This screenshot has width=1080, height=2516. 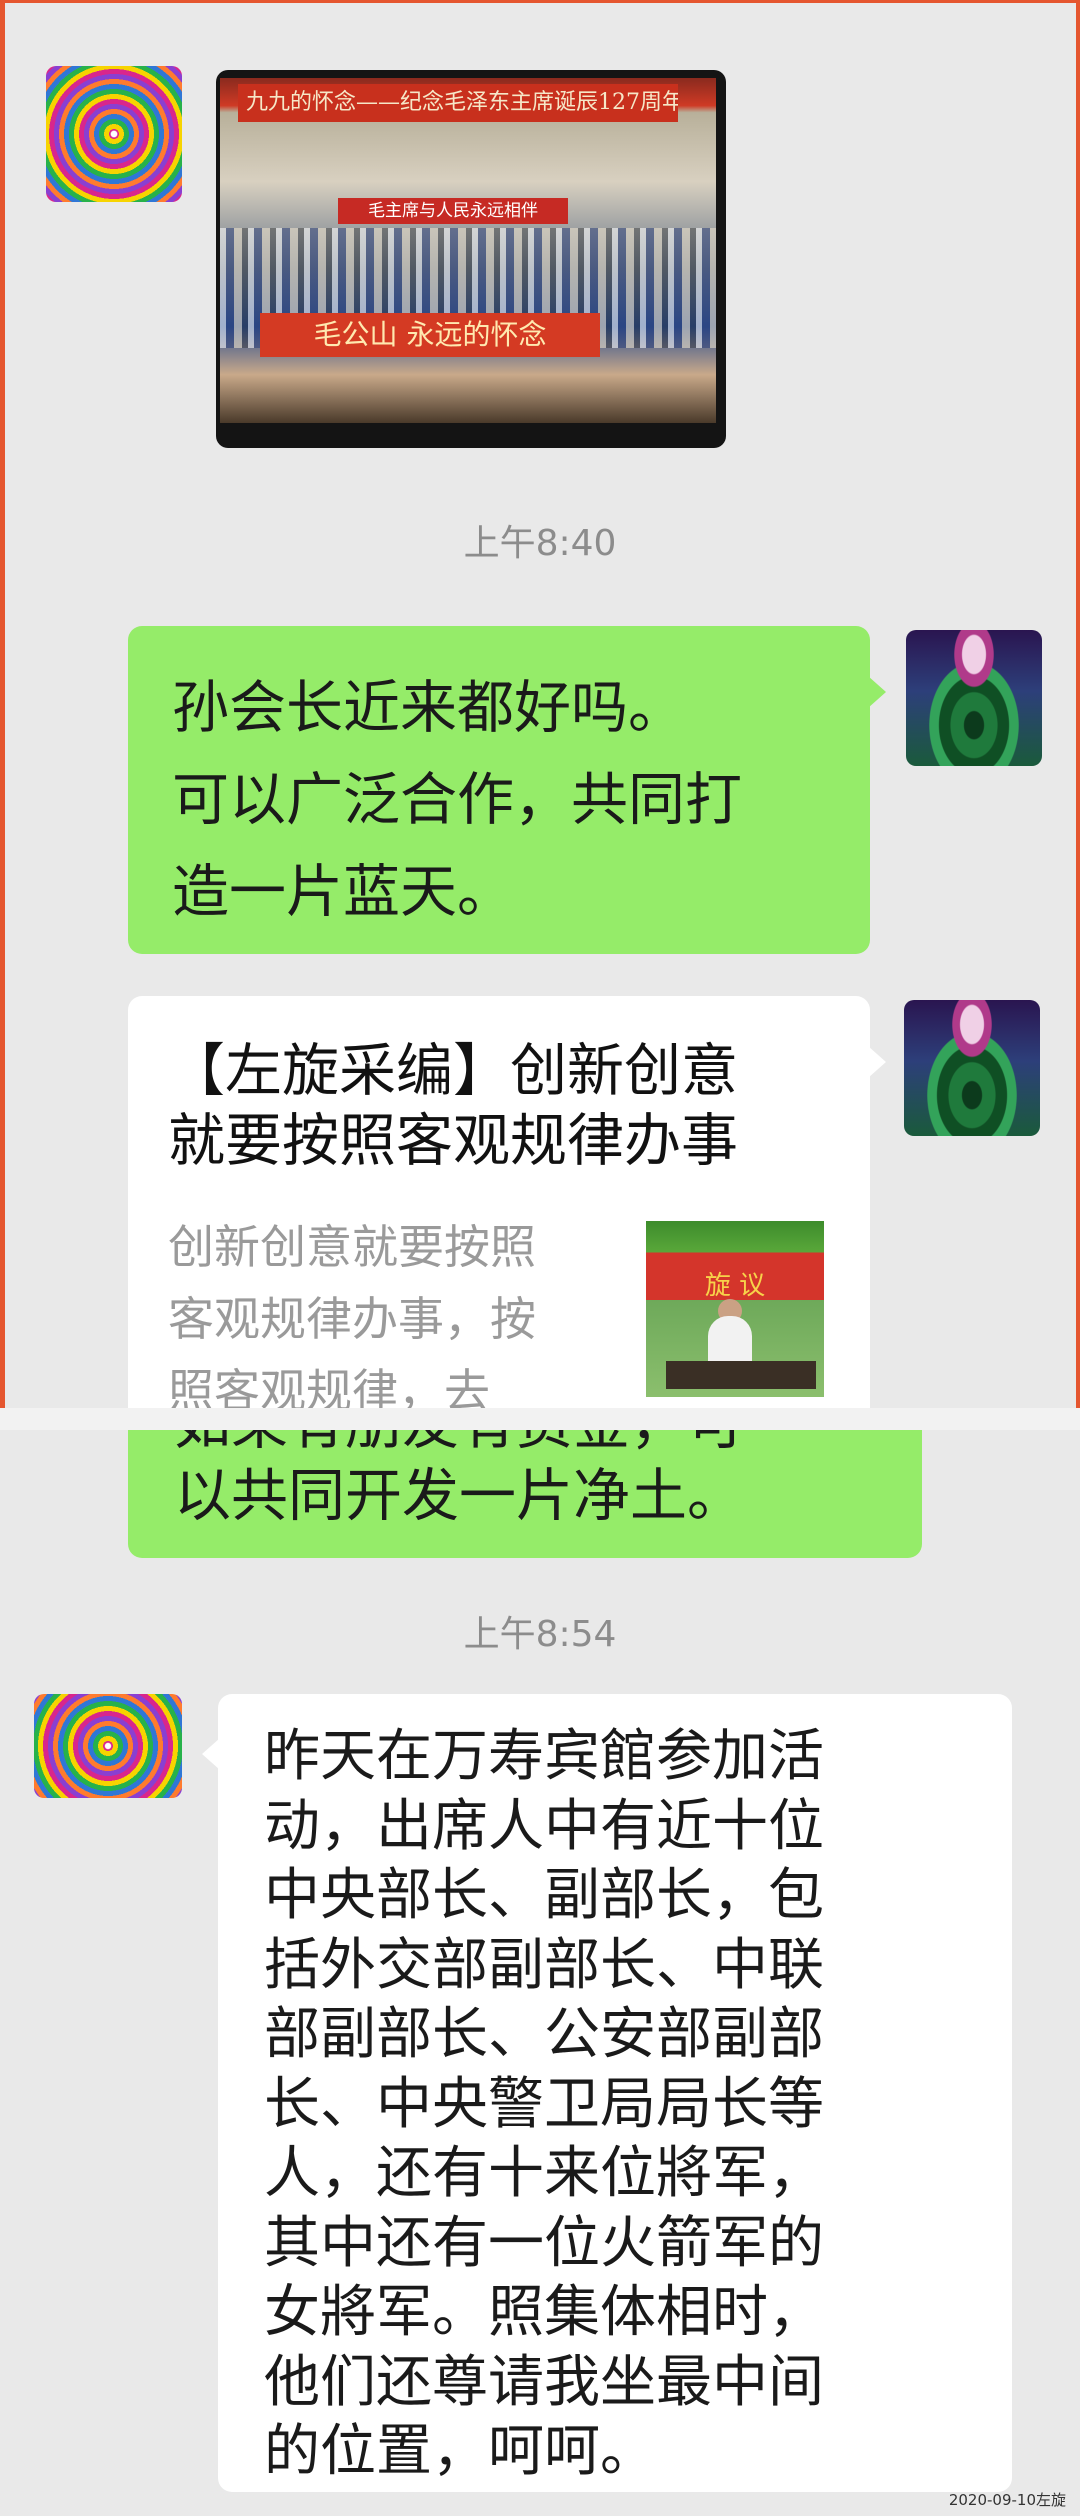 I want to click on right-edge, so click(x=1078, y=709).